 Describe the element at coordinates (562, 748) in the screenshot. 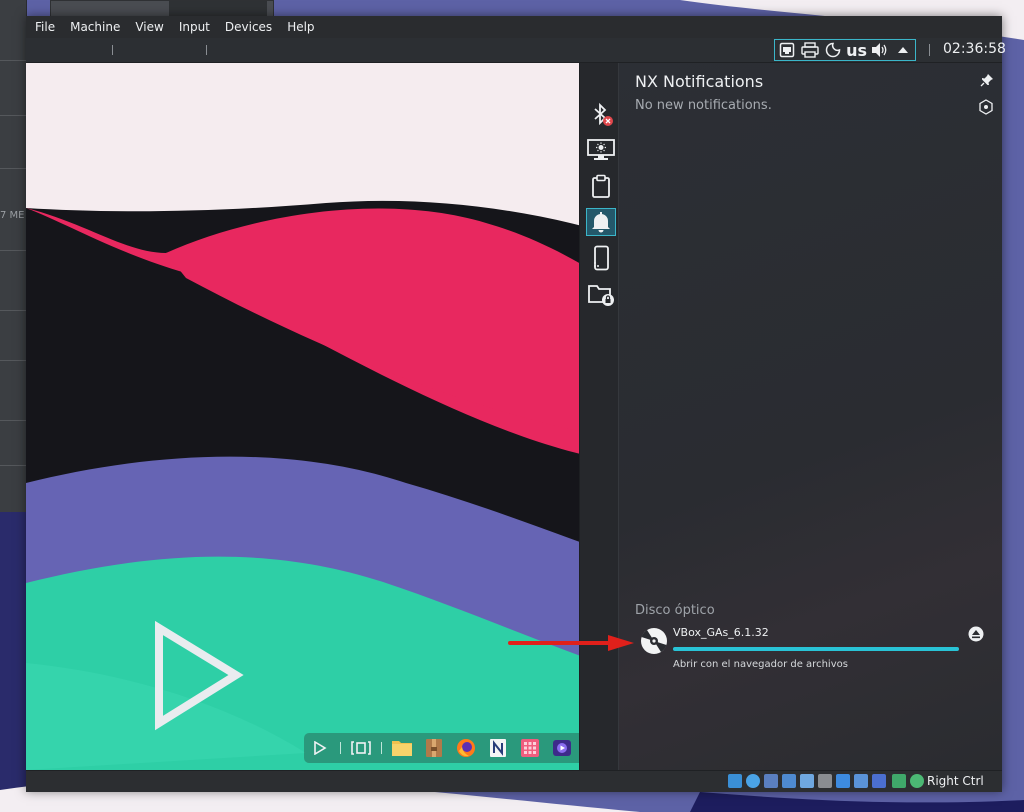

I see `media-player-icon` at that location.